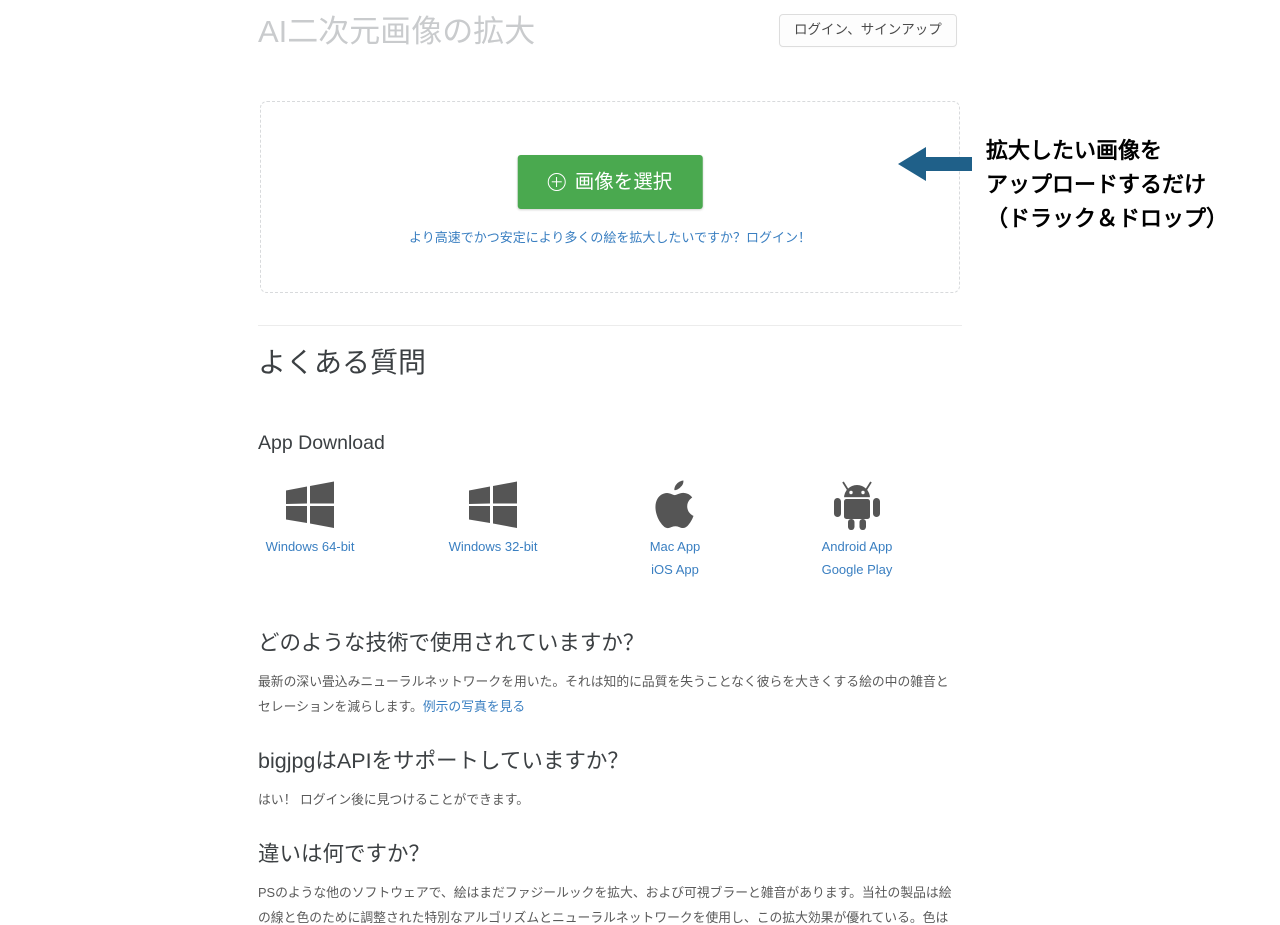  Describe the element at coordinates (1074, 151) in the screenshot. I see `annotation-line-1: 拡大したい画像を` at that location.